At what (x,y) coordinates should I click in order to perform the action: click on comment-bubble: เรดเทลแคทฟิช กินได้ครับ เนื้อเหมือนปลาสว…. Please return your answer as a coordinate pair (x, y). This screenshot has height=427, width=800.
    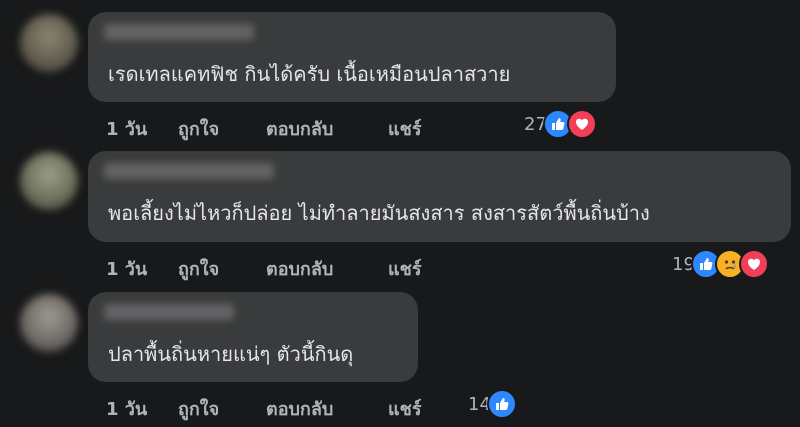
    Looking at the image, I should click on (352, 57).